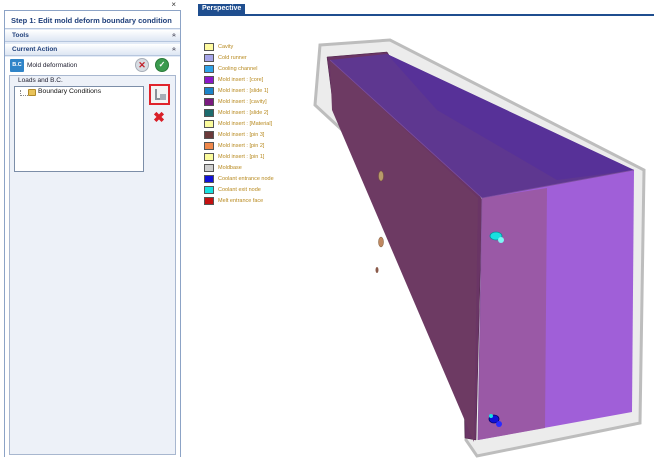 The image size is (654, 459). What do you see at coordinates (24, 93) in the screenshot?
I see `tree-connector` at bounding box center [24, 93].